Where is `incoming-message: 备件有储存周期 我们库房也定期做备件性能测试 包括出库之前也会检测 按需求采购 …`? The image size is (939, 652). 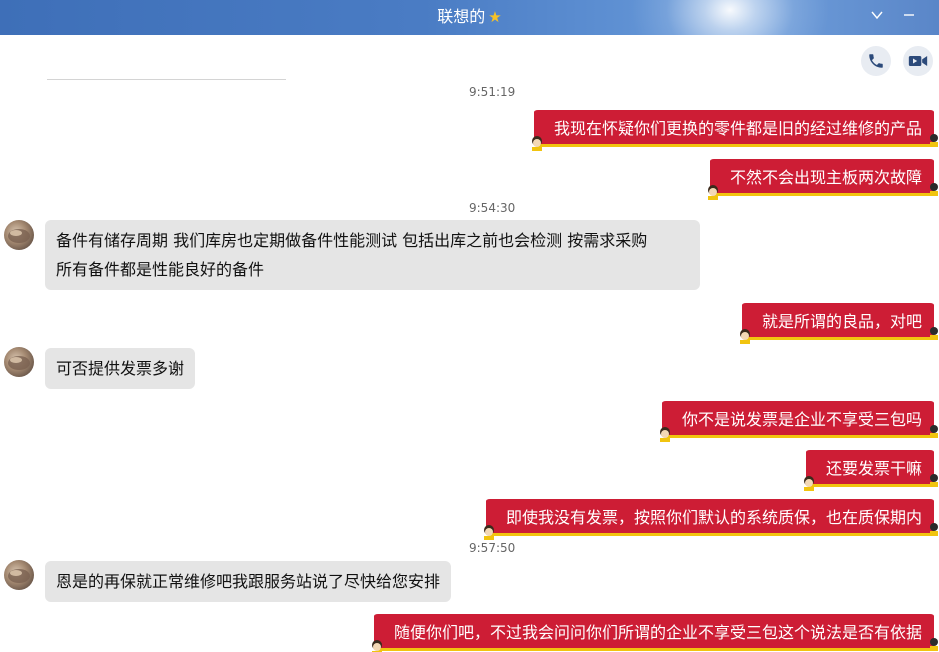
incoming-message: 备件有储存周期 我们库房也定期做备件性能测试 包括出库之前也会检测 按需求采购 … is located at coordinates (372, 255).